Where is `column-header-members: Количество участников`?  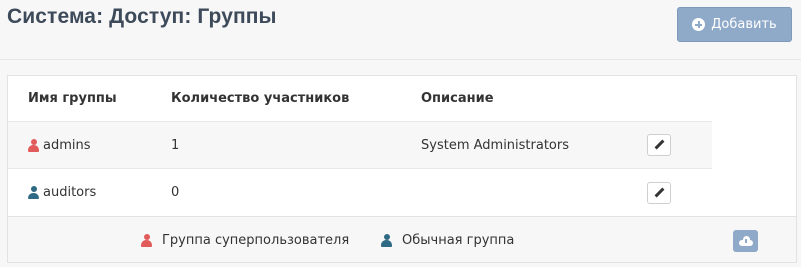
column-header-members: Количество участников is located at coordinates (260, 98).